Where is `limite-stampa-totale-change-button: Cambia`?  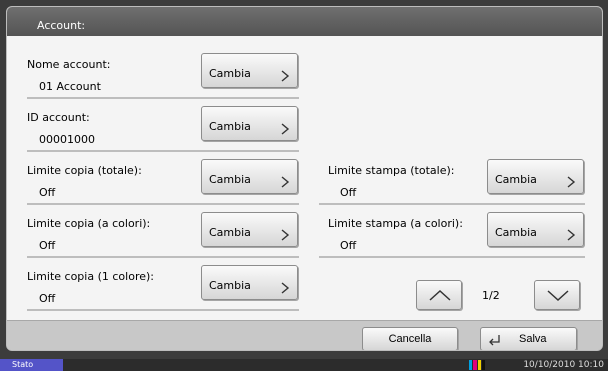 limite-stampa-totale-change-button: Cambia is located at coordinates (535, 176).